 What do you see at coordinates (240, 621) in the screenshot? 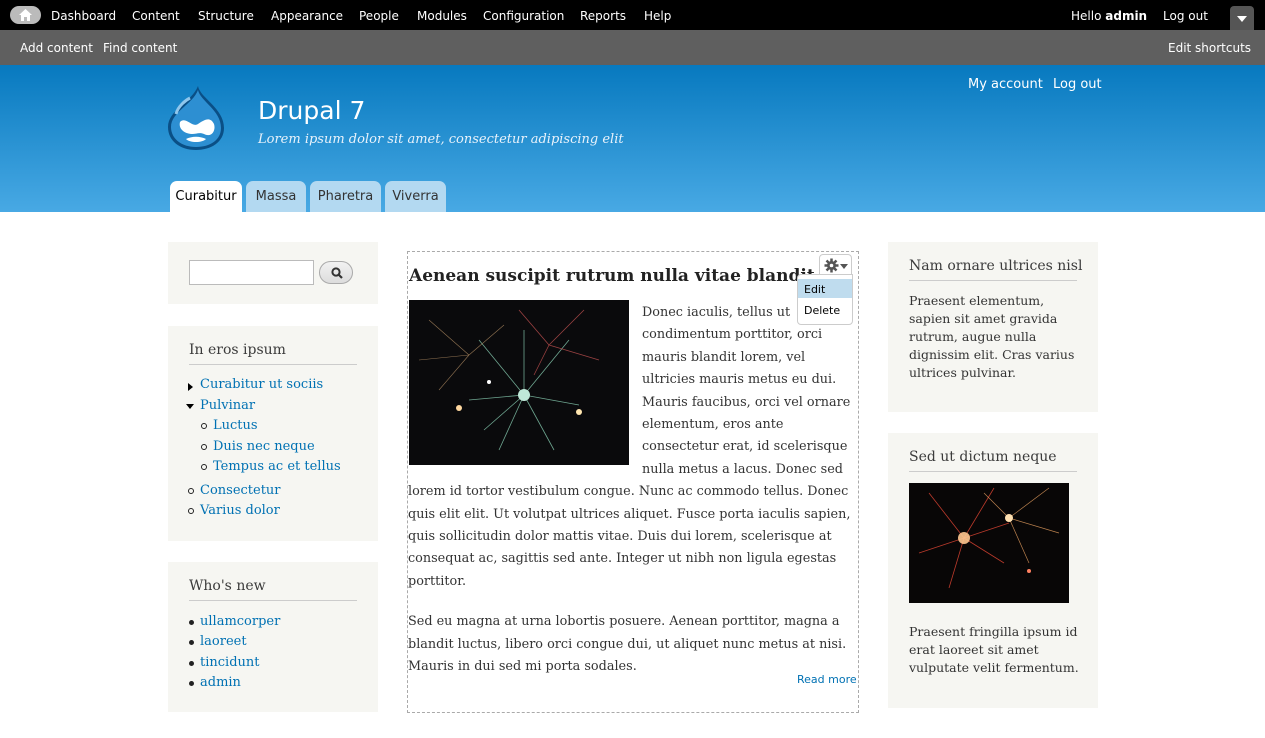
I see `user-link: ullamcorper` at bounding box center [240, 621].